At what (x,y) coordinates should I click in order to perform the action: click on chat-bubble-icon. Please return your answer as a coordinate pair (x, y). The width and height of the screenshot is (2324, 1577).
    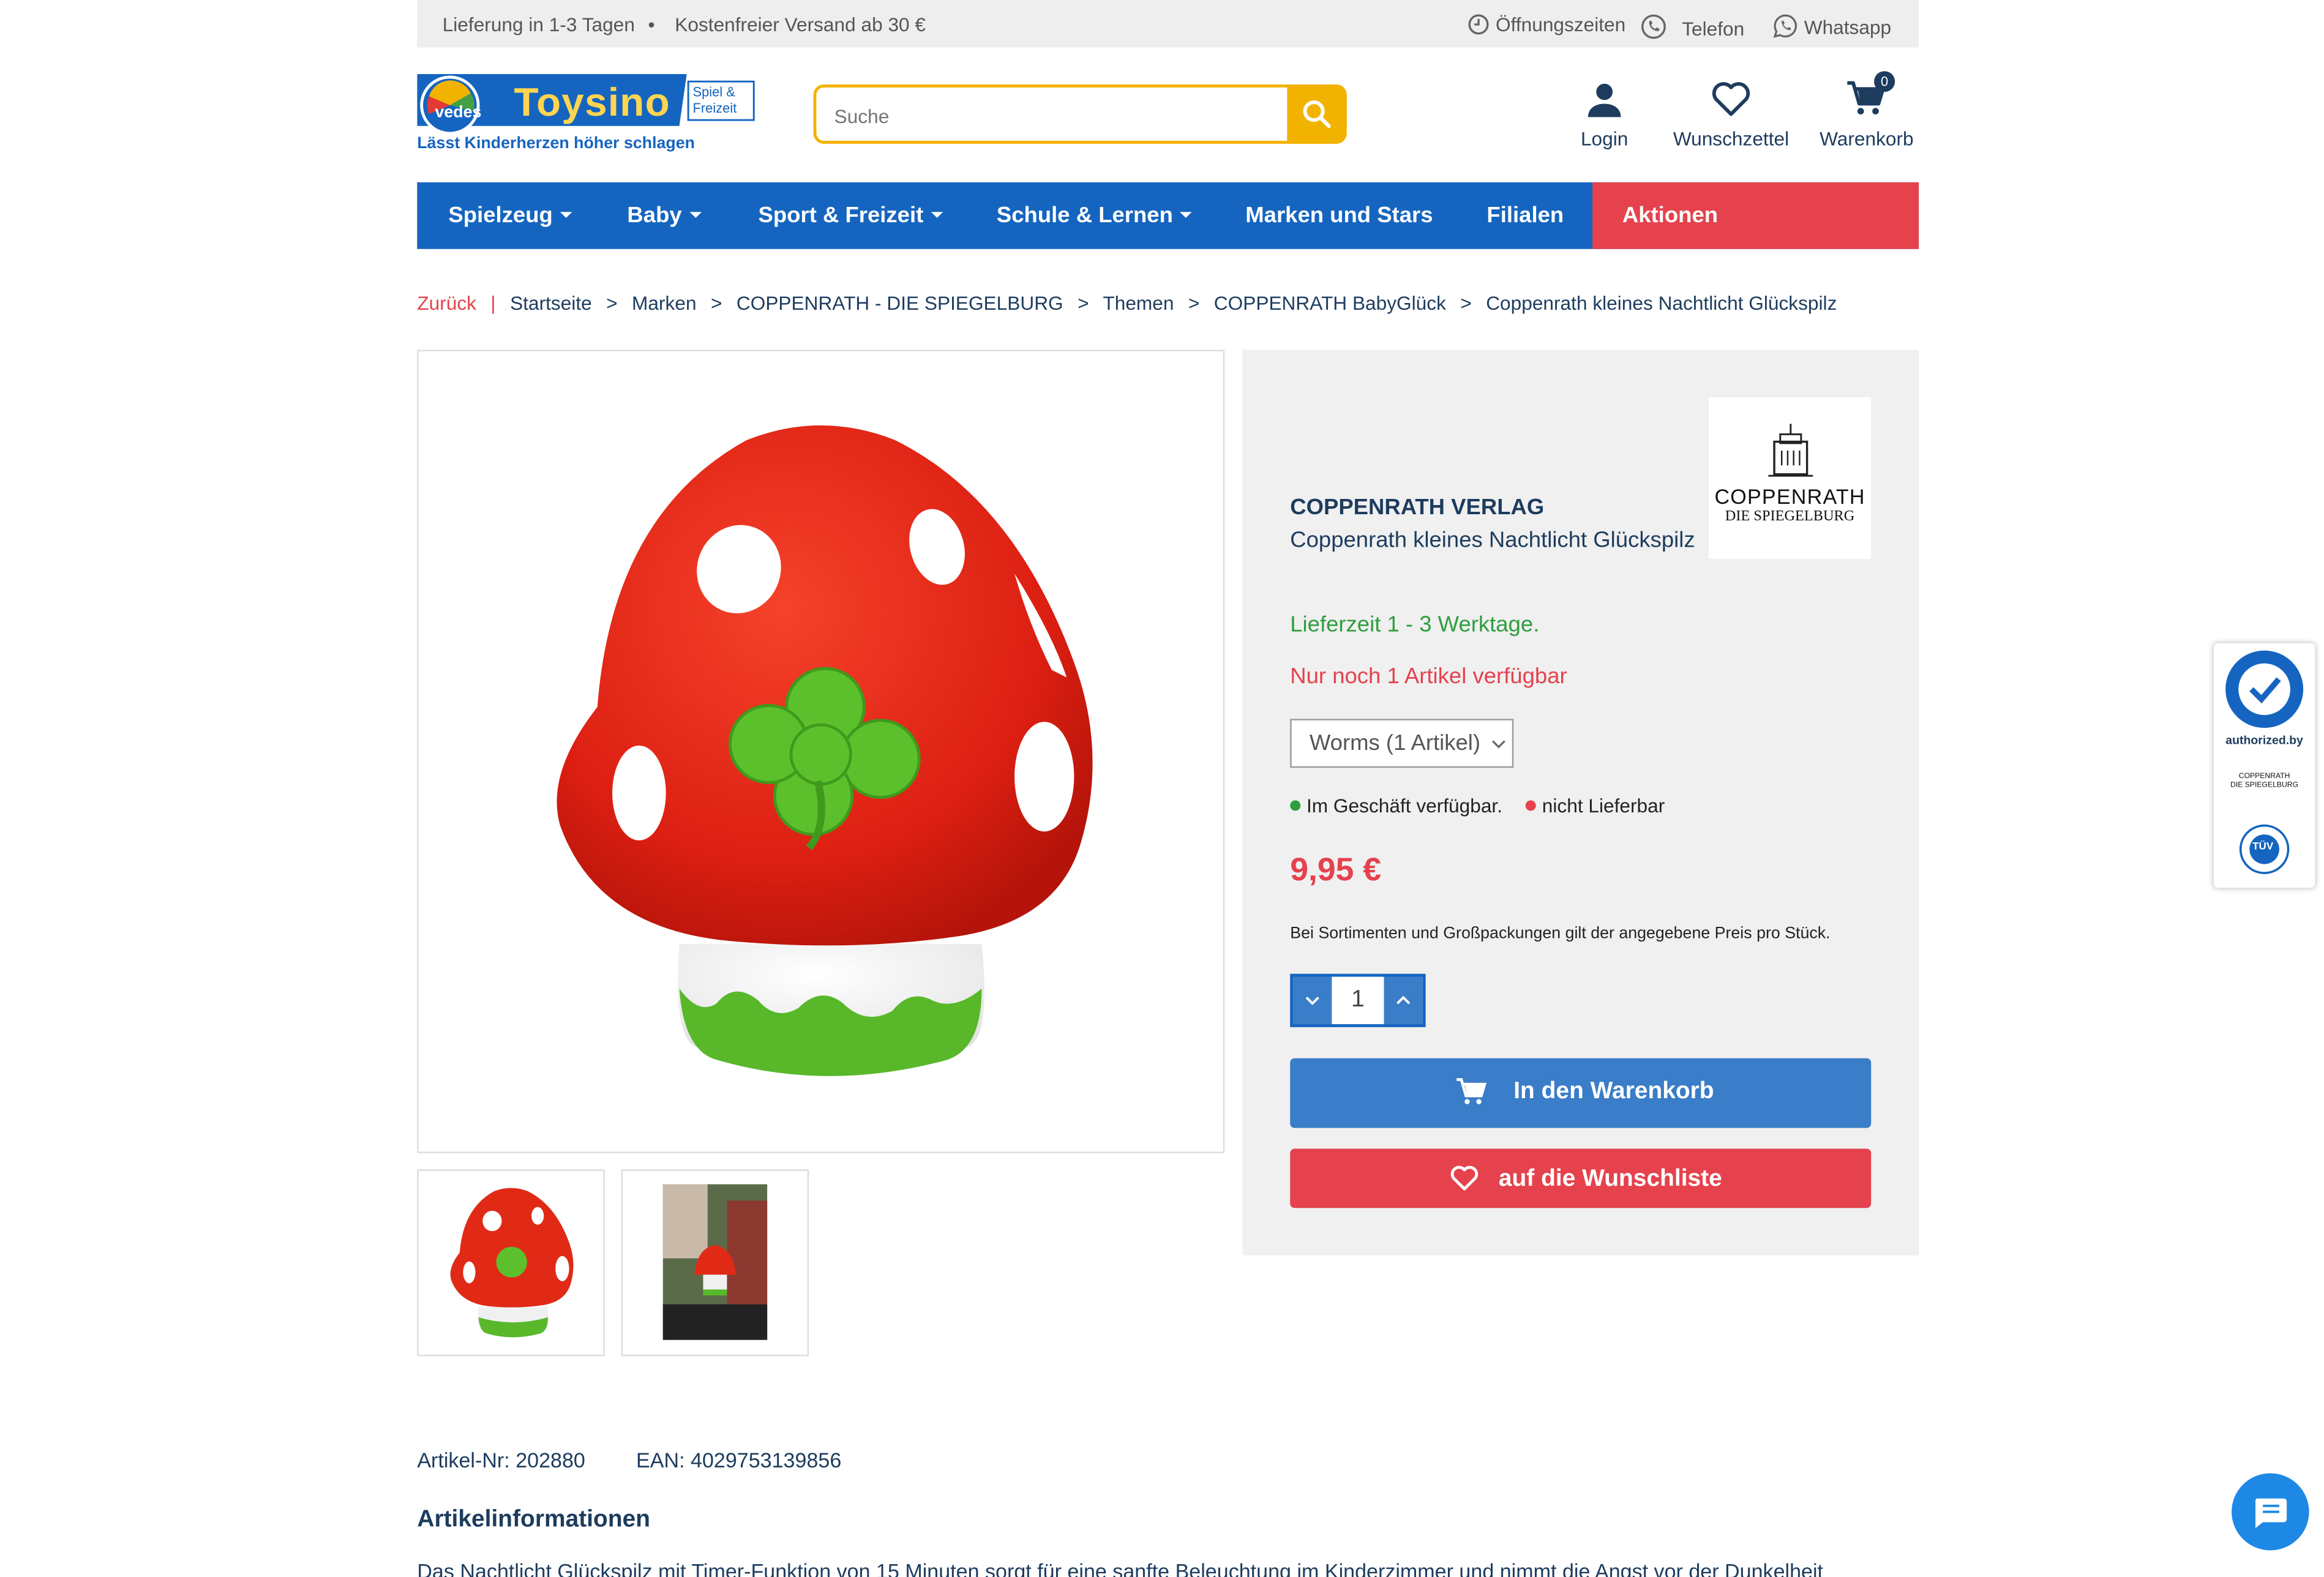
    Looking at the image, I should click on (2271, 1513).